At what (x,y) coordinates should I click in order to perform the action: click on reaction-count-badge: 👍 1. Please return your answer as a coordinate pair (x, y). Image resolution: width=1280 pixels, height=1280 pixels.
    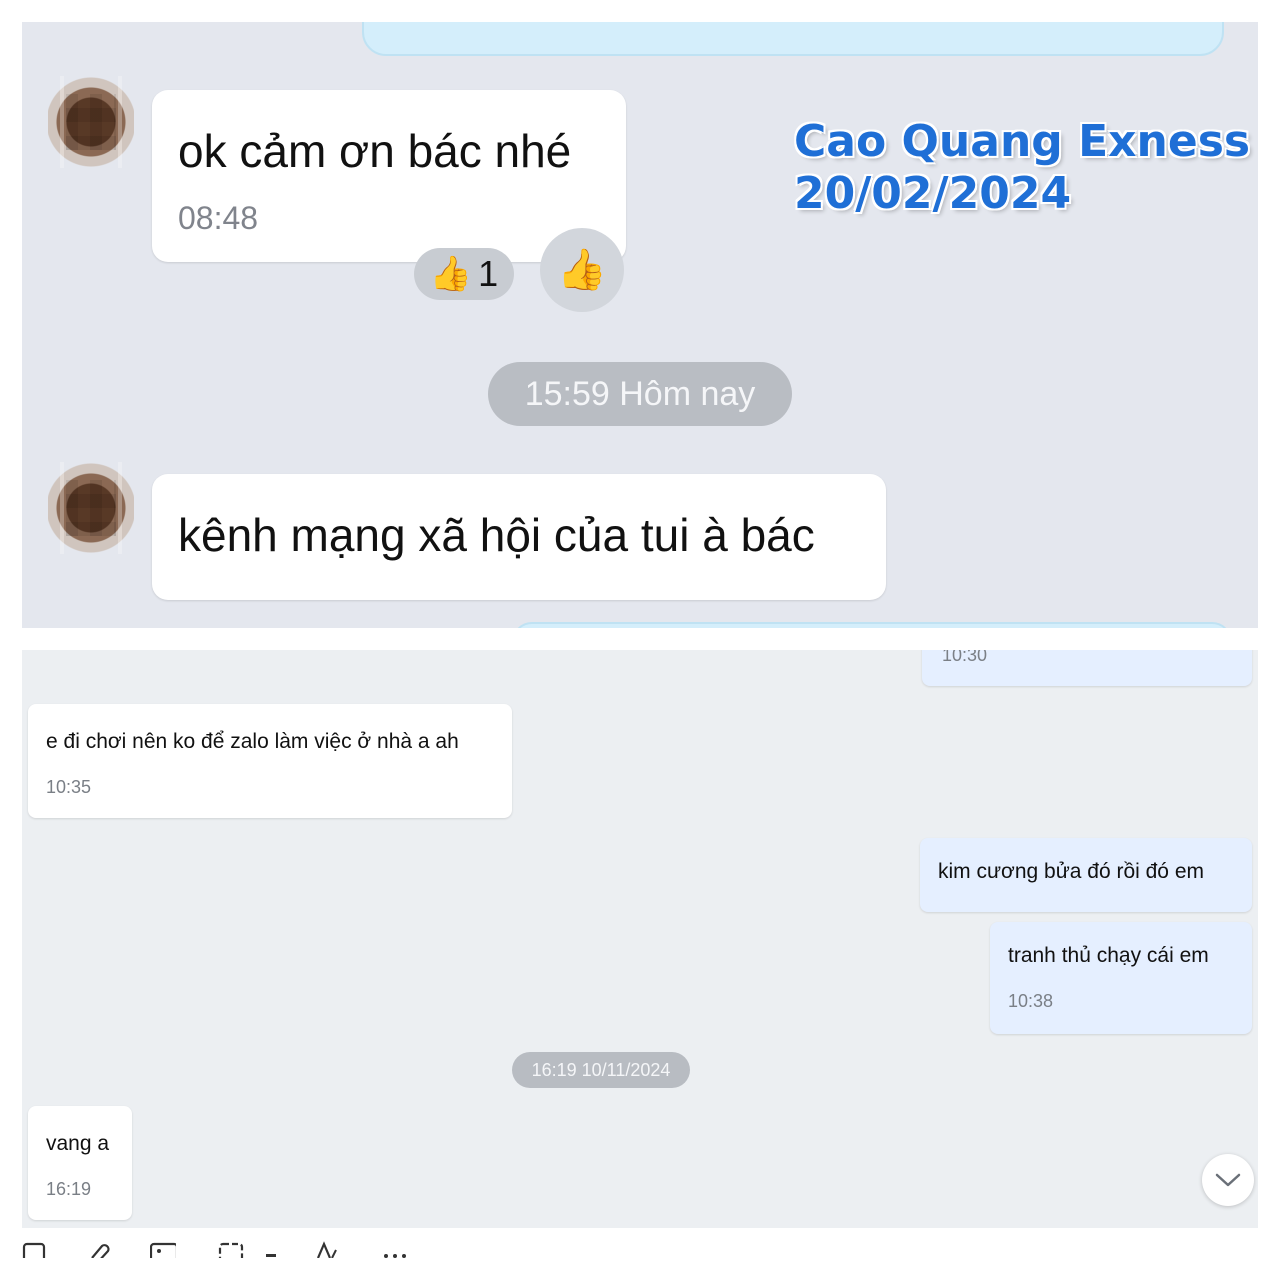
    Looking at the image, I should click on (464, 274).